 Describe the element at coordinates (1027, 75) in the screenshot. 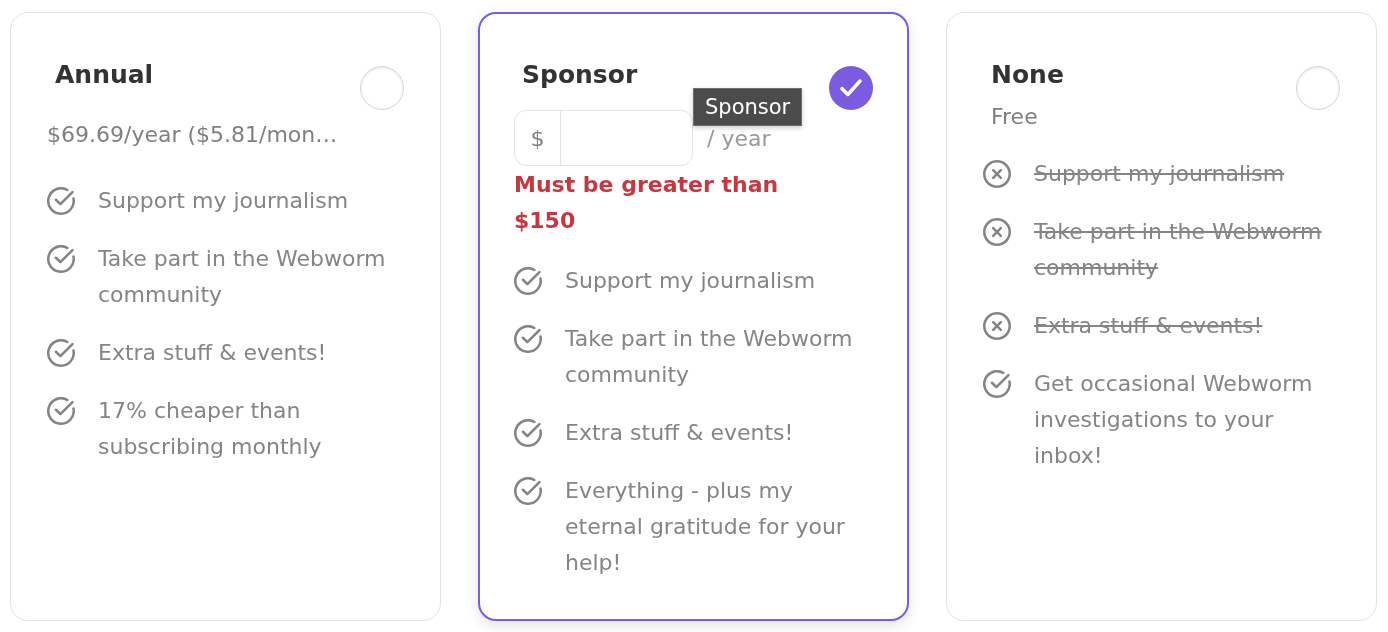

I see `plan-title: None` at that location.